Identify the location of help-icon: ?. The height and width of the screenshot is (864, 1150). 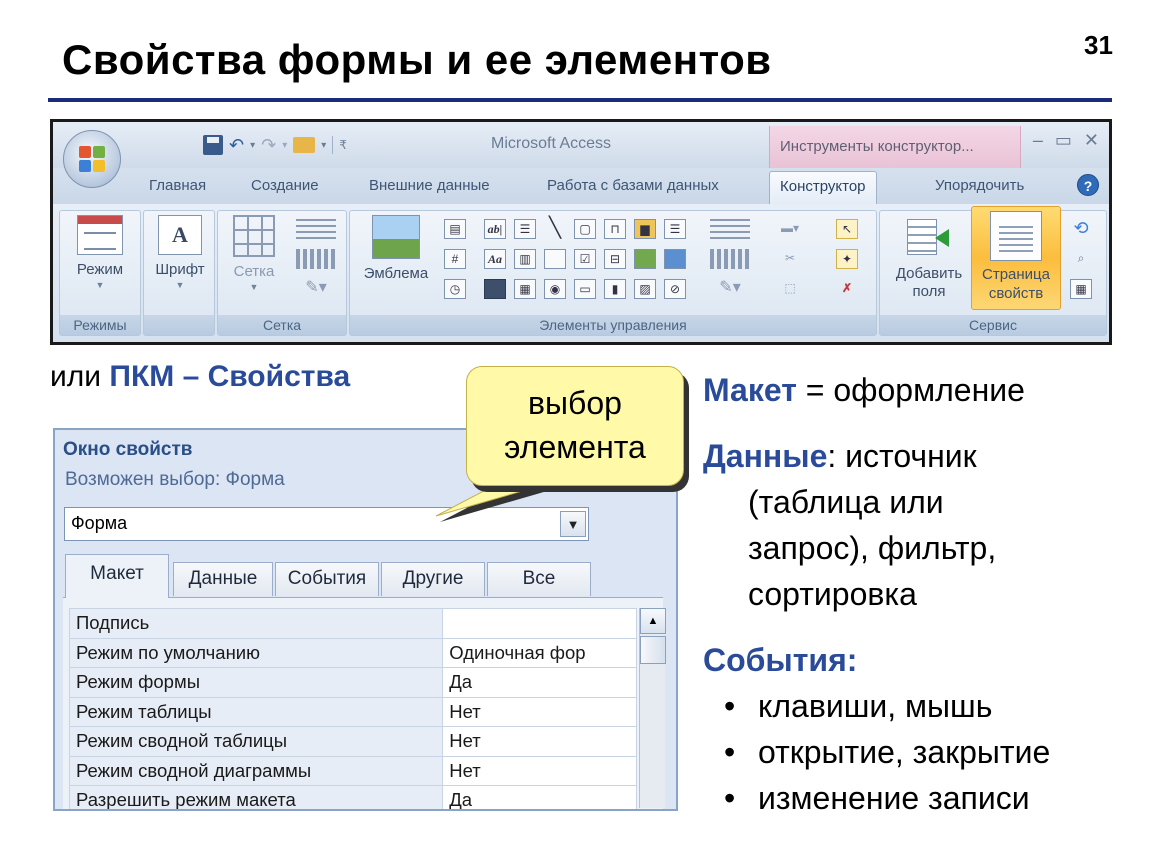
(1088, 185).